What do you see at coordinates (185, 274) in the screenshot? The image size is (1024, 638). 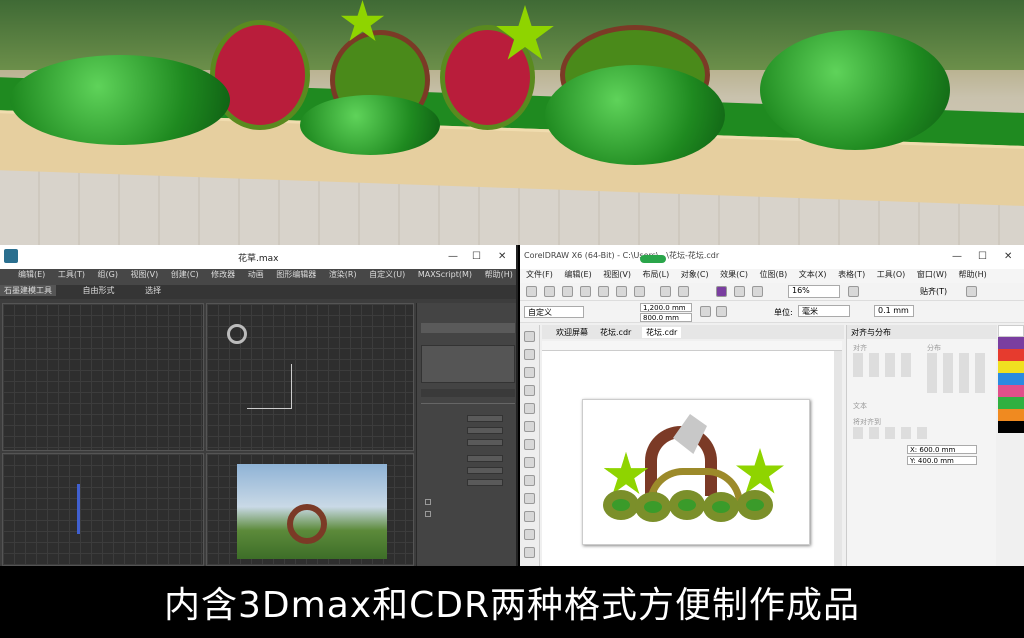 I see `menu-create: 创建(C)` at bounding box center [185, 274].